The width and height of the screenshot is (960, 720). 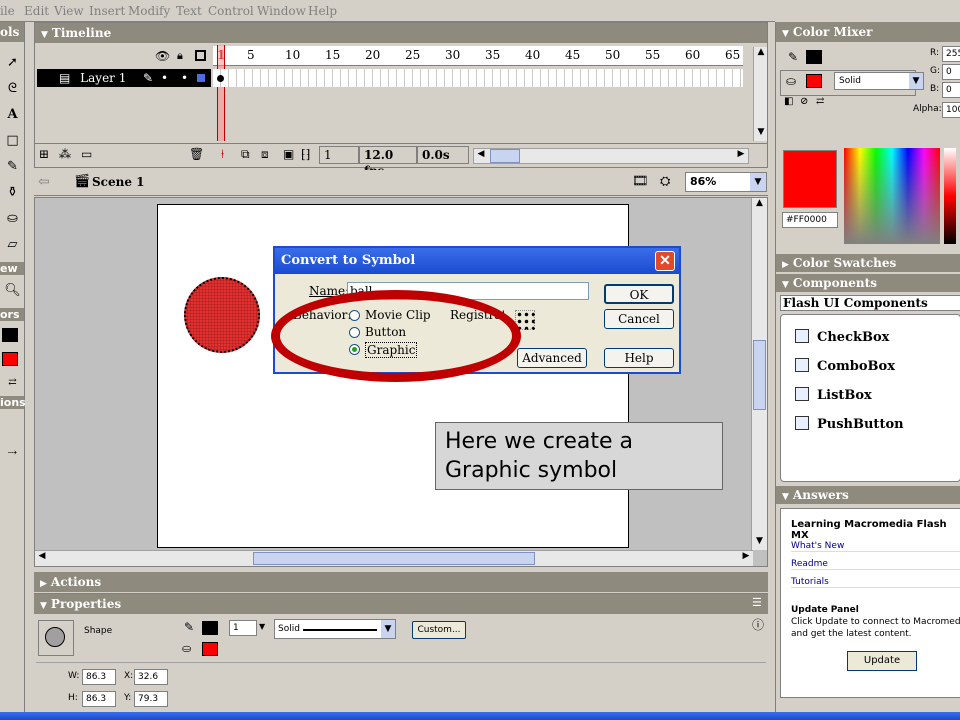 I want to click on scroll-up-icon: ▲, so click(x=761, y=54).